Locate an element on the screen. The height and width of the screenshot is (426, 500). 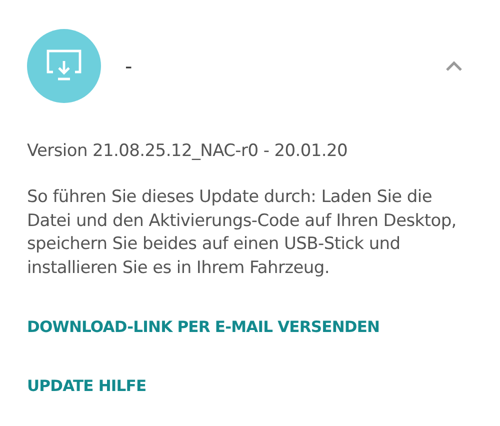
update-title: - is located at coordinates (129, 66).